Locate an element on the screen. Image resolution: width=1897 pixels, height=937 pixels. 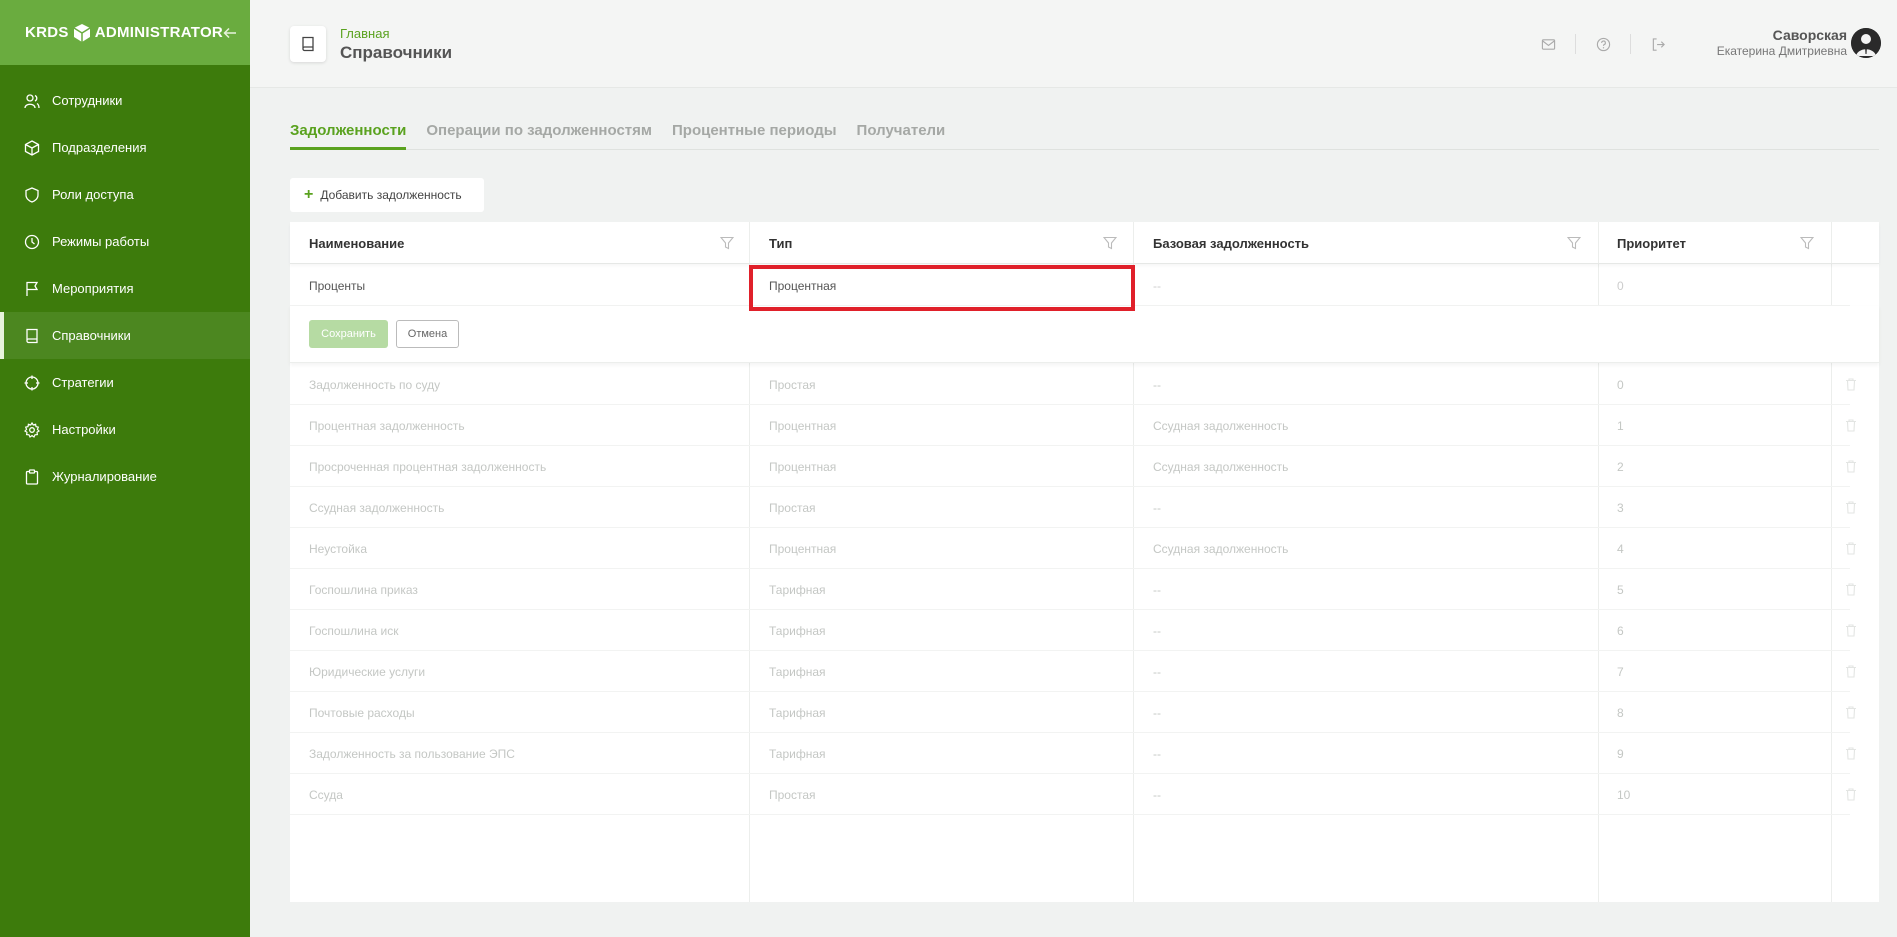
users-icon is located at coordinates (32, 100).